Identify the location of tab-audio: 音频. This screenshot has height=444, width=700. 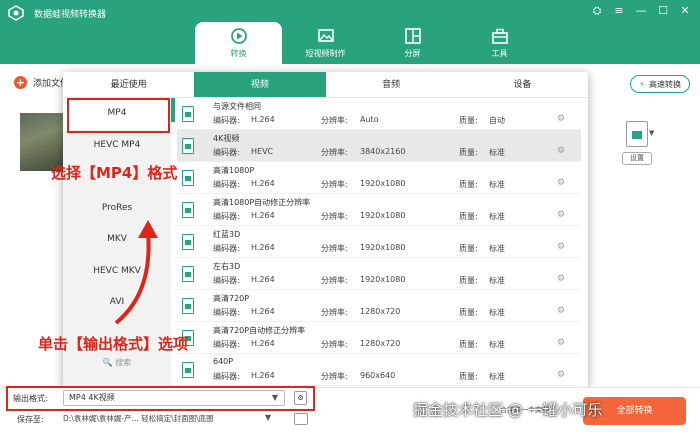
(391, 84).